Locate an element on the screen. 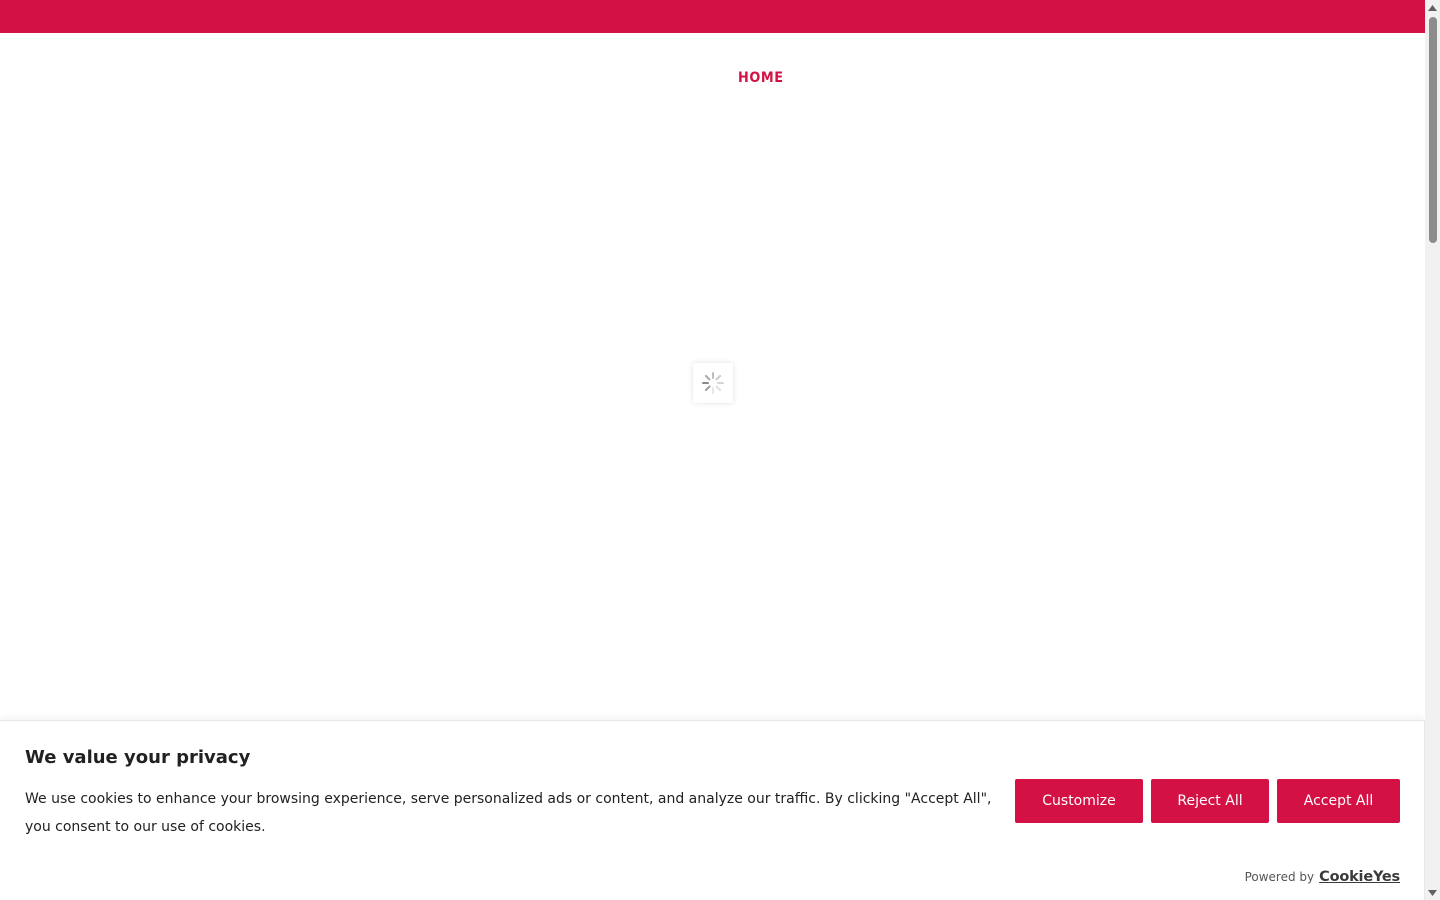 The height and width of the screenshot is (900, 1440). customize-button: Customize is located at coordinates (1079, 801).